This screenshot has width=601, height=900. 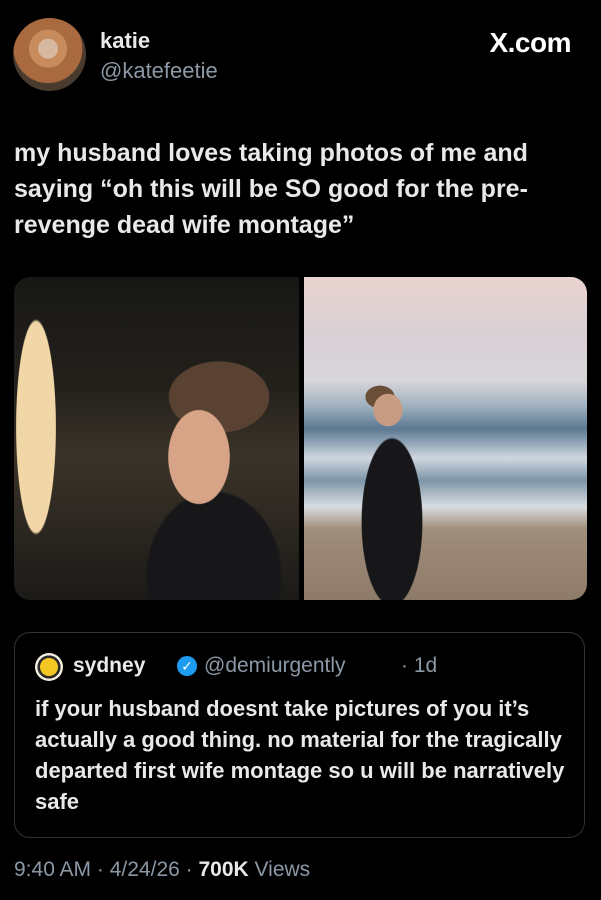 I want to click on tweet-meta: 9:40 AM · 4/24/26 · 700K Views, so click(x=162, y=870).